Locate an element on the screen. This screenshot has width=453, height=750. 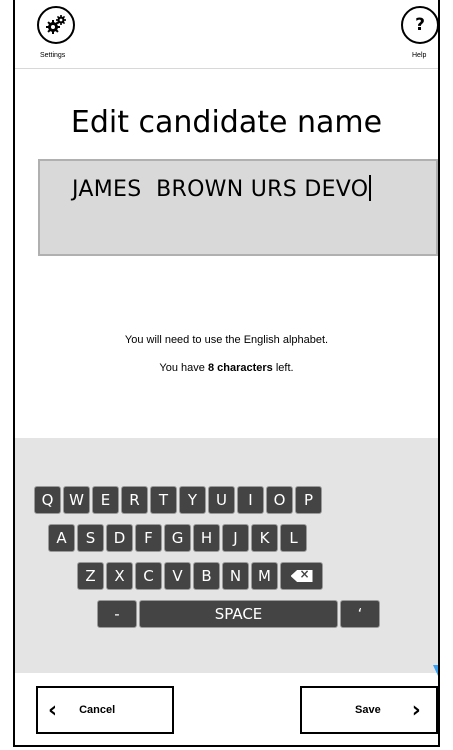
text-cursor is located at coordinates (370, 188).